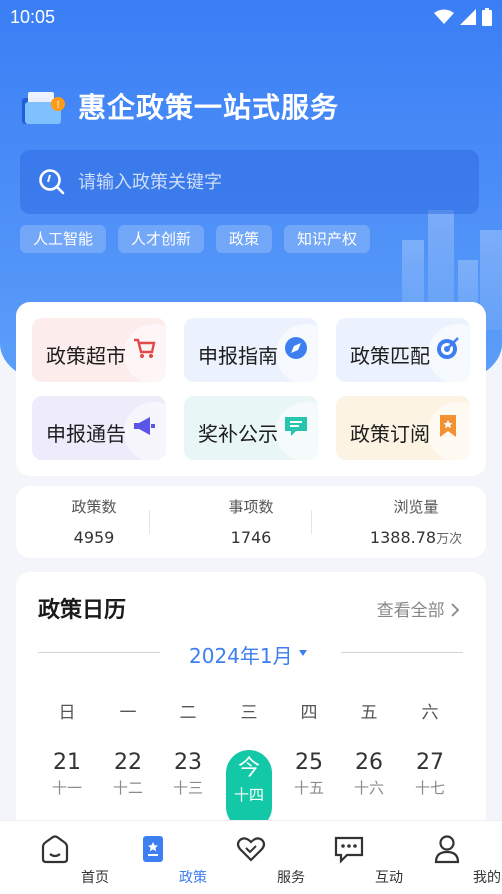 The image size is (502, 894). I want to click on heart-icon, so click(251, 849).